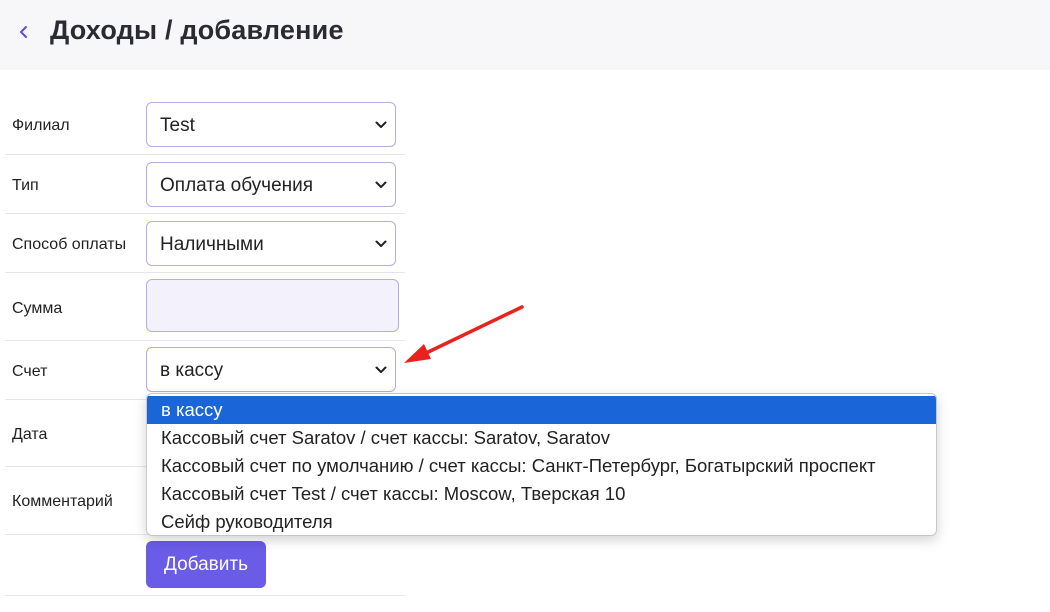  I want to click on branch-label: Филиал, so click(41, 125).